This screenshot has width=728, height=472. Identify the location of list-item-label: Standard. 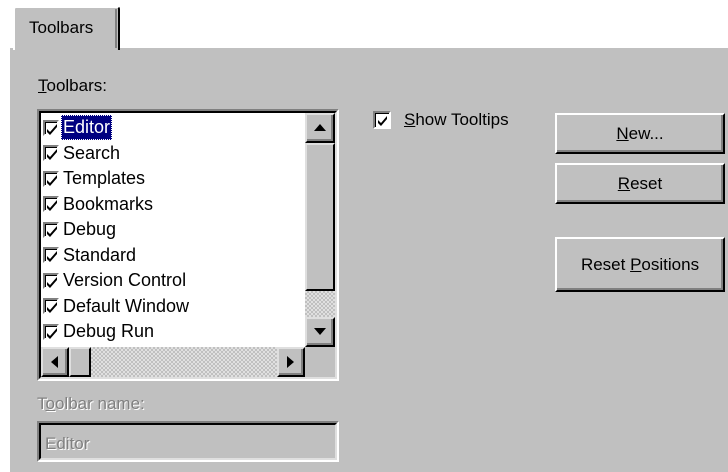
(100, 254).